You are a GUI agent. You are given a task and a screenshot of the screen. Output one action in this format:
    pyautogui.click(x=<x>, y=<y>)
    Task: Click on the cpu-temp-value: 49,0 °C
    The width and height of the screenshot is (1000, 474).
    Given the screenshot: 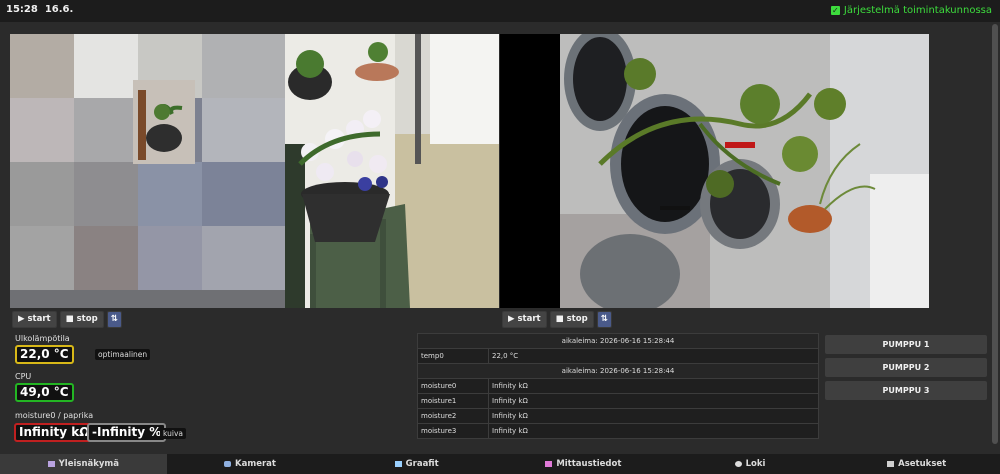 What is the action you would take?
    pyautogui.click(x=44, y=392)
    